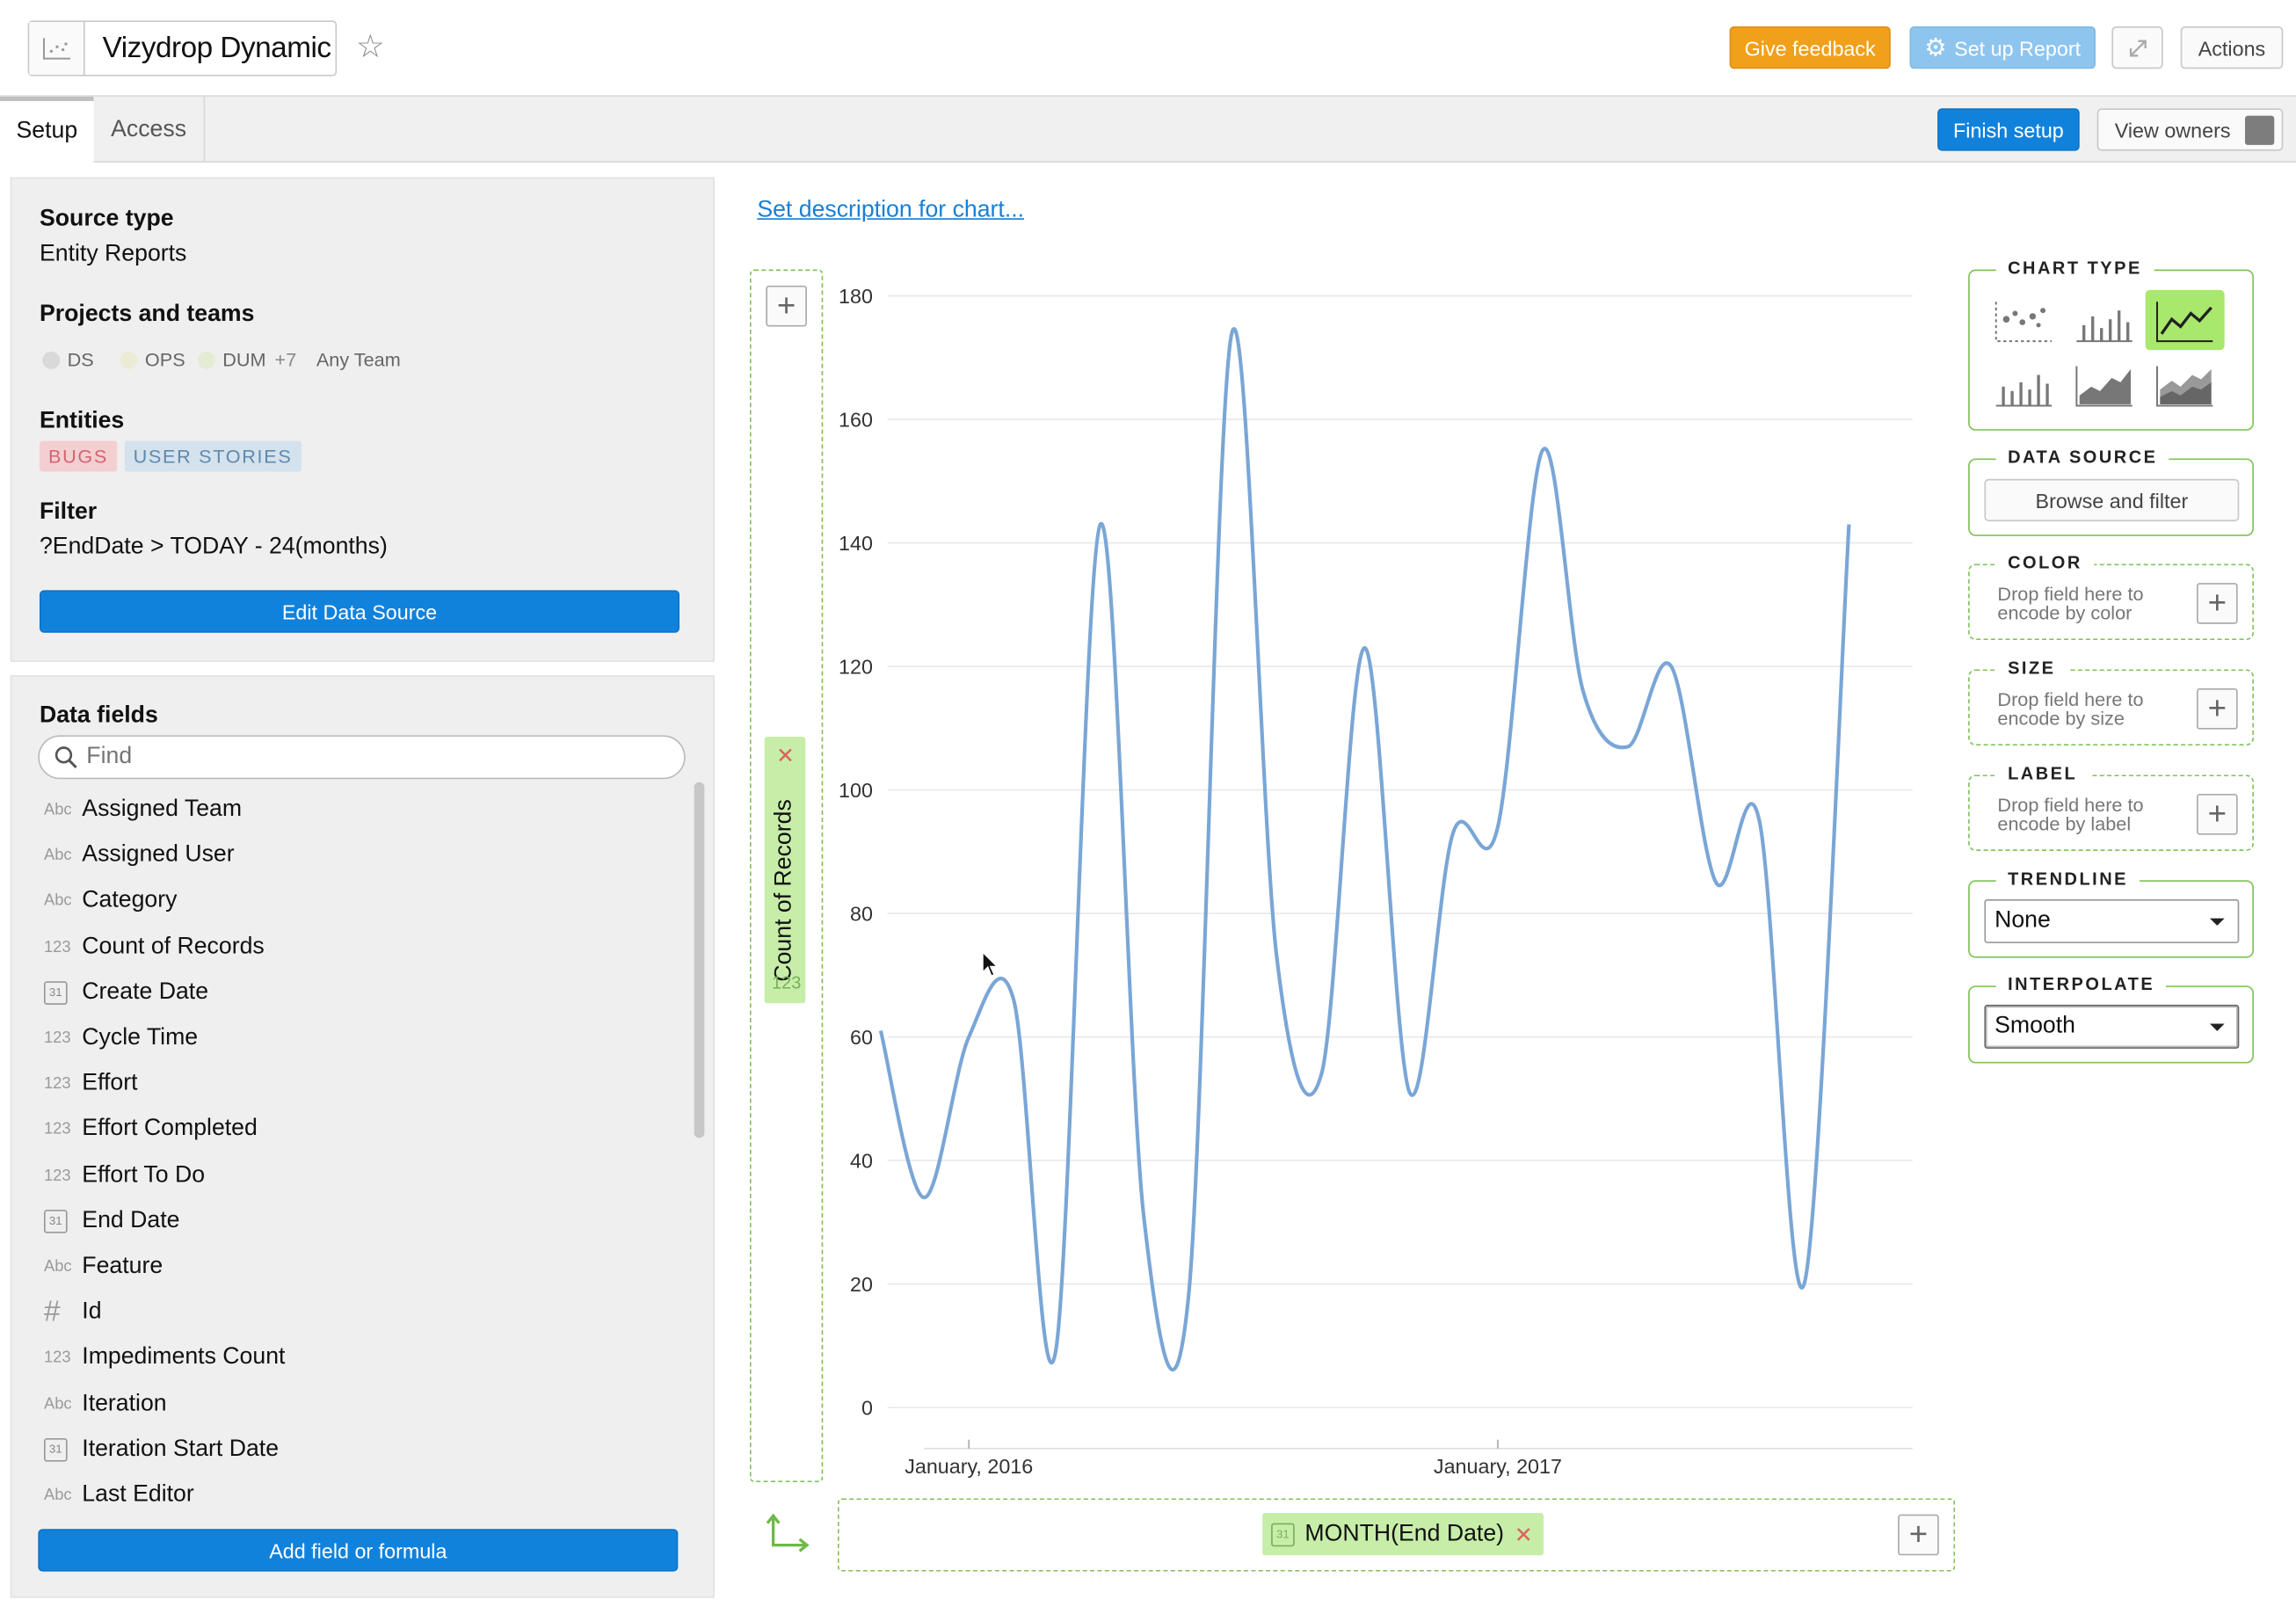 The image size is (2296, 1607). What do you see at coordinates (1498, 1466) in the screenshot?
I see `x-tick-label: January, 2017` at bounding box center [1498, 1466].